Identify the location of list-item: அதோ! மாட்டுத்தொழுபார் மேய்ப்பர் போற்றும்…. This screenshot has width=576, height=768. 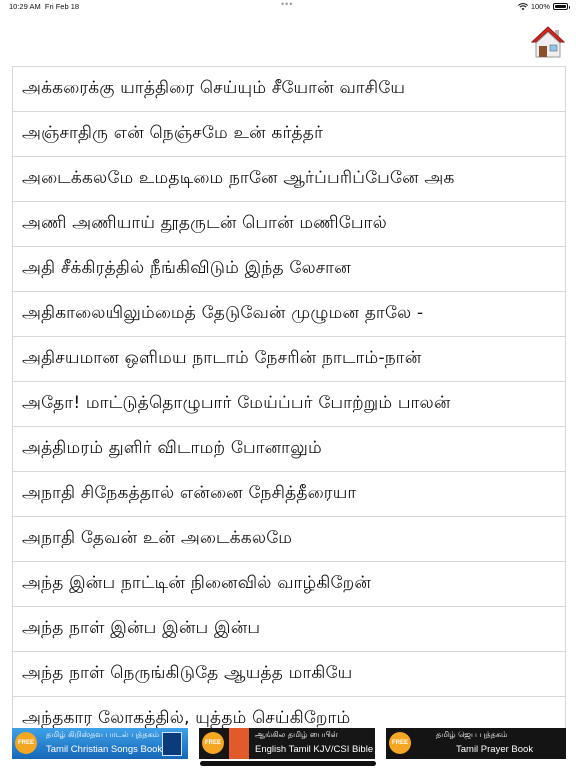
(289, 404).